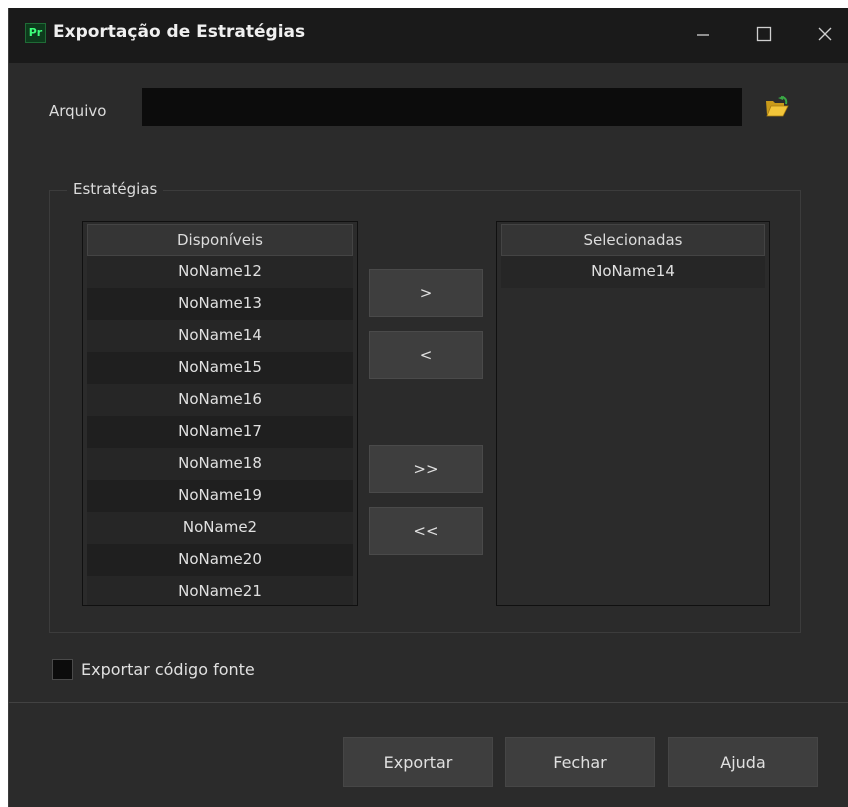  I want to click on close-button: Fechar, so click(580, 762).